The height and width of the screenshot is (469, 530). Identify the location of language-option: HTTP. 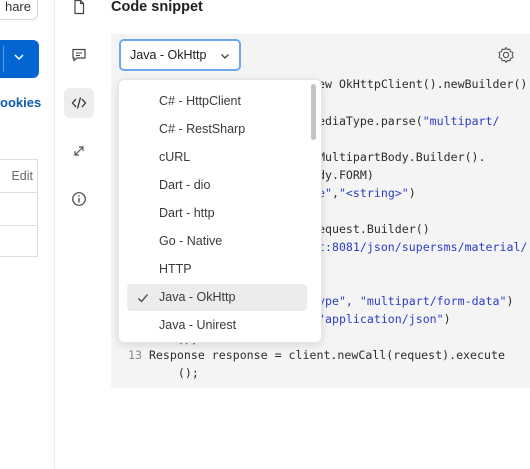
(217, 269).